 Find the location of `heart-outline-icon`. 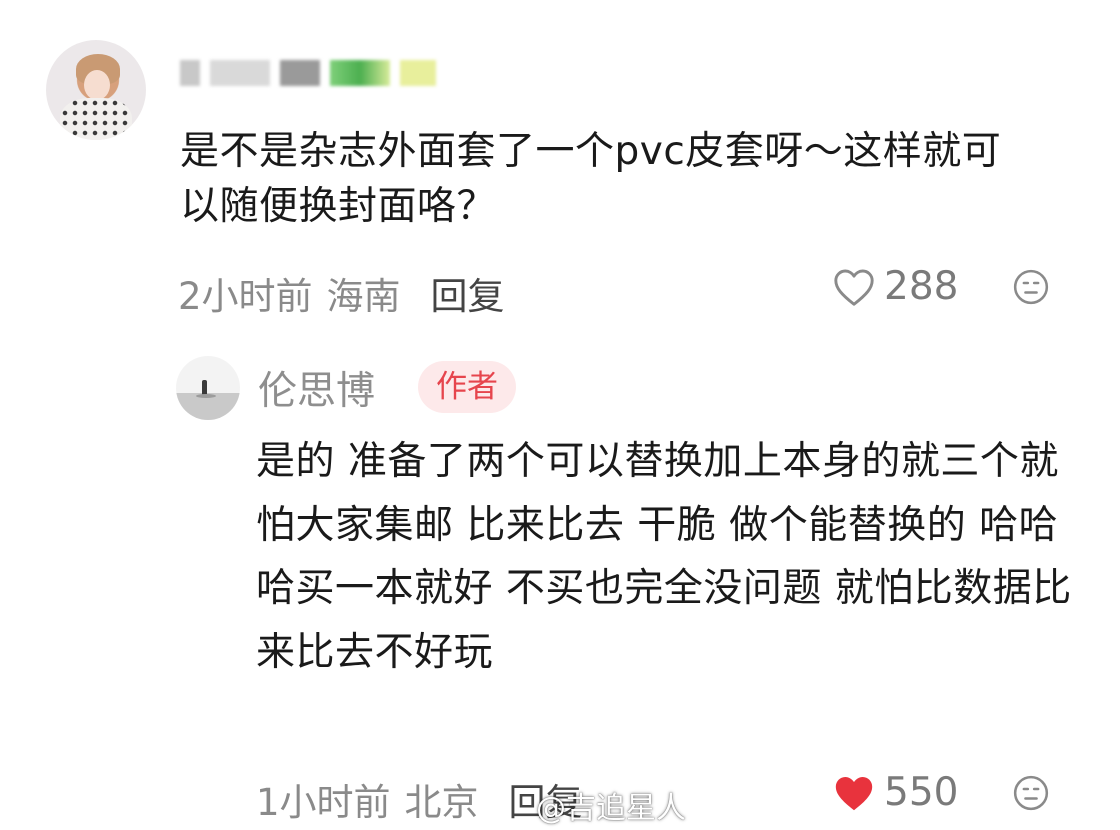

heart-outline-icon is located at coordinates (854, 287).